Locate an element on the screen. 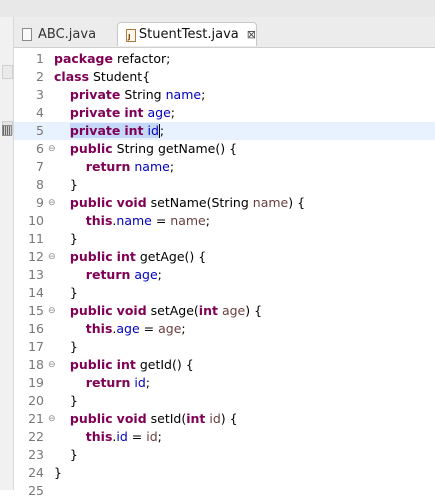 The image size is (435, 500). code-line: 9 ⊖ public void setName(String name) { is located at coordinates (224, 203).